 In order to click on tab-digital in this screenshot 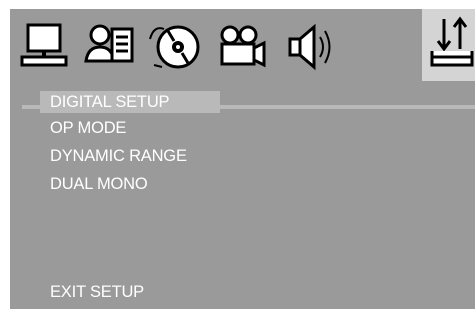, I will do `click(448, 45)`.